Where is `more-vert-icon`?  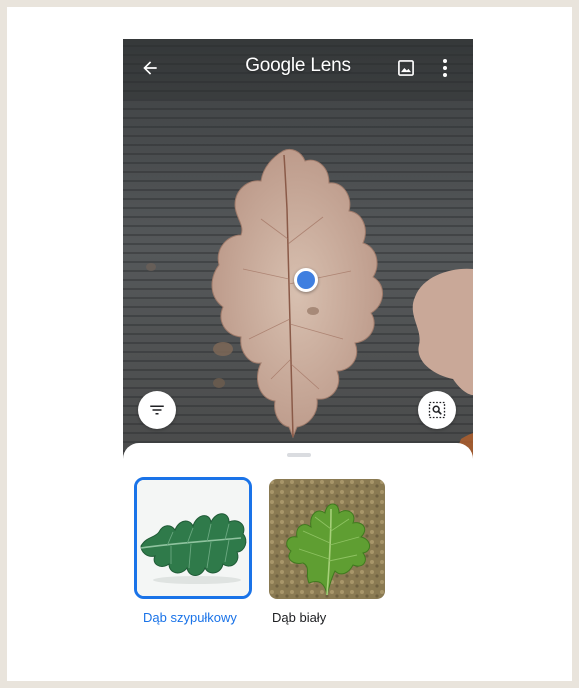
more-vert-icon is located at coordinates (445, 68).